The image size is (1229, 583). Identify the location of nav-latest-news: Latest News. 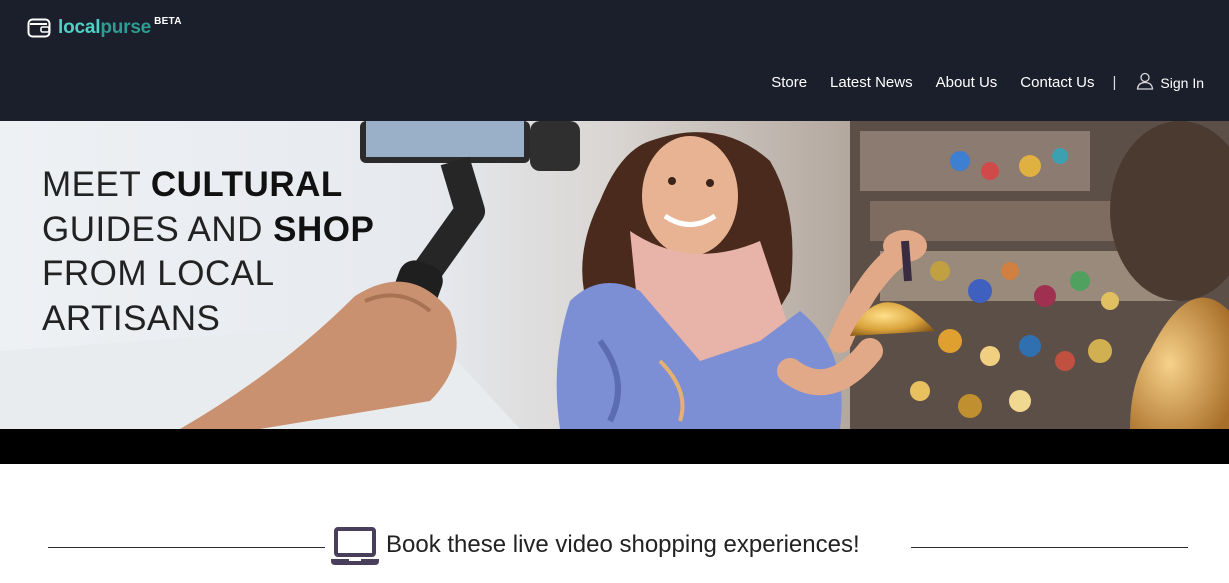
(871, 82).